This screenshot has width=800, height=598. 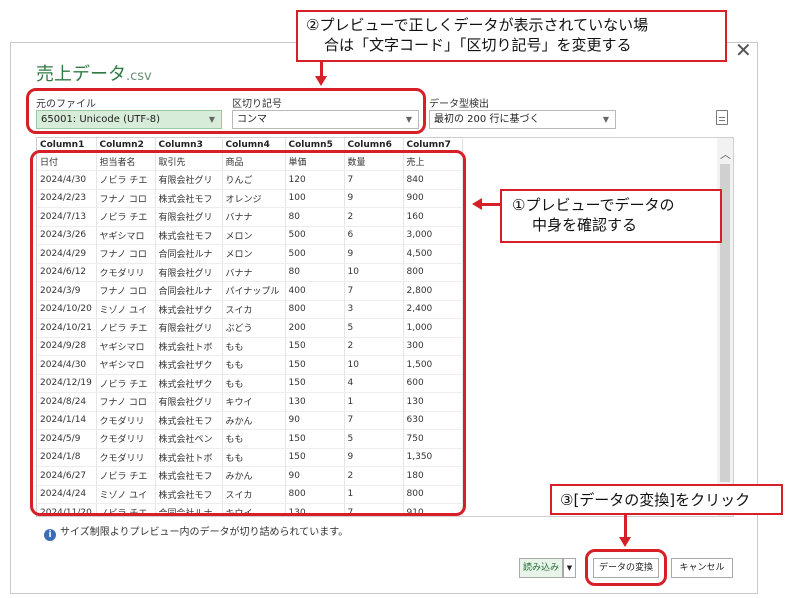 I want to click on arrow-step2-head, so click(x=321, y=81).